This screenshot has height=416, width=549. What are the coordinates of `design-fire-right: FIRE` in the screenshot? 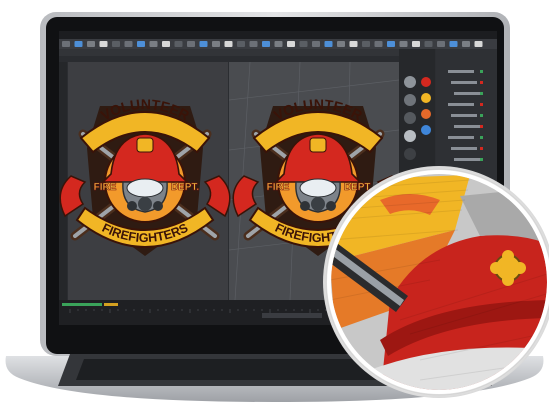 It's located at (278, 187).